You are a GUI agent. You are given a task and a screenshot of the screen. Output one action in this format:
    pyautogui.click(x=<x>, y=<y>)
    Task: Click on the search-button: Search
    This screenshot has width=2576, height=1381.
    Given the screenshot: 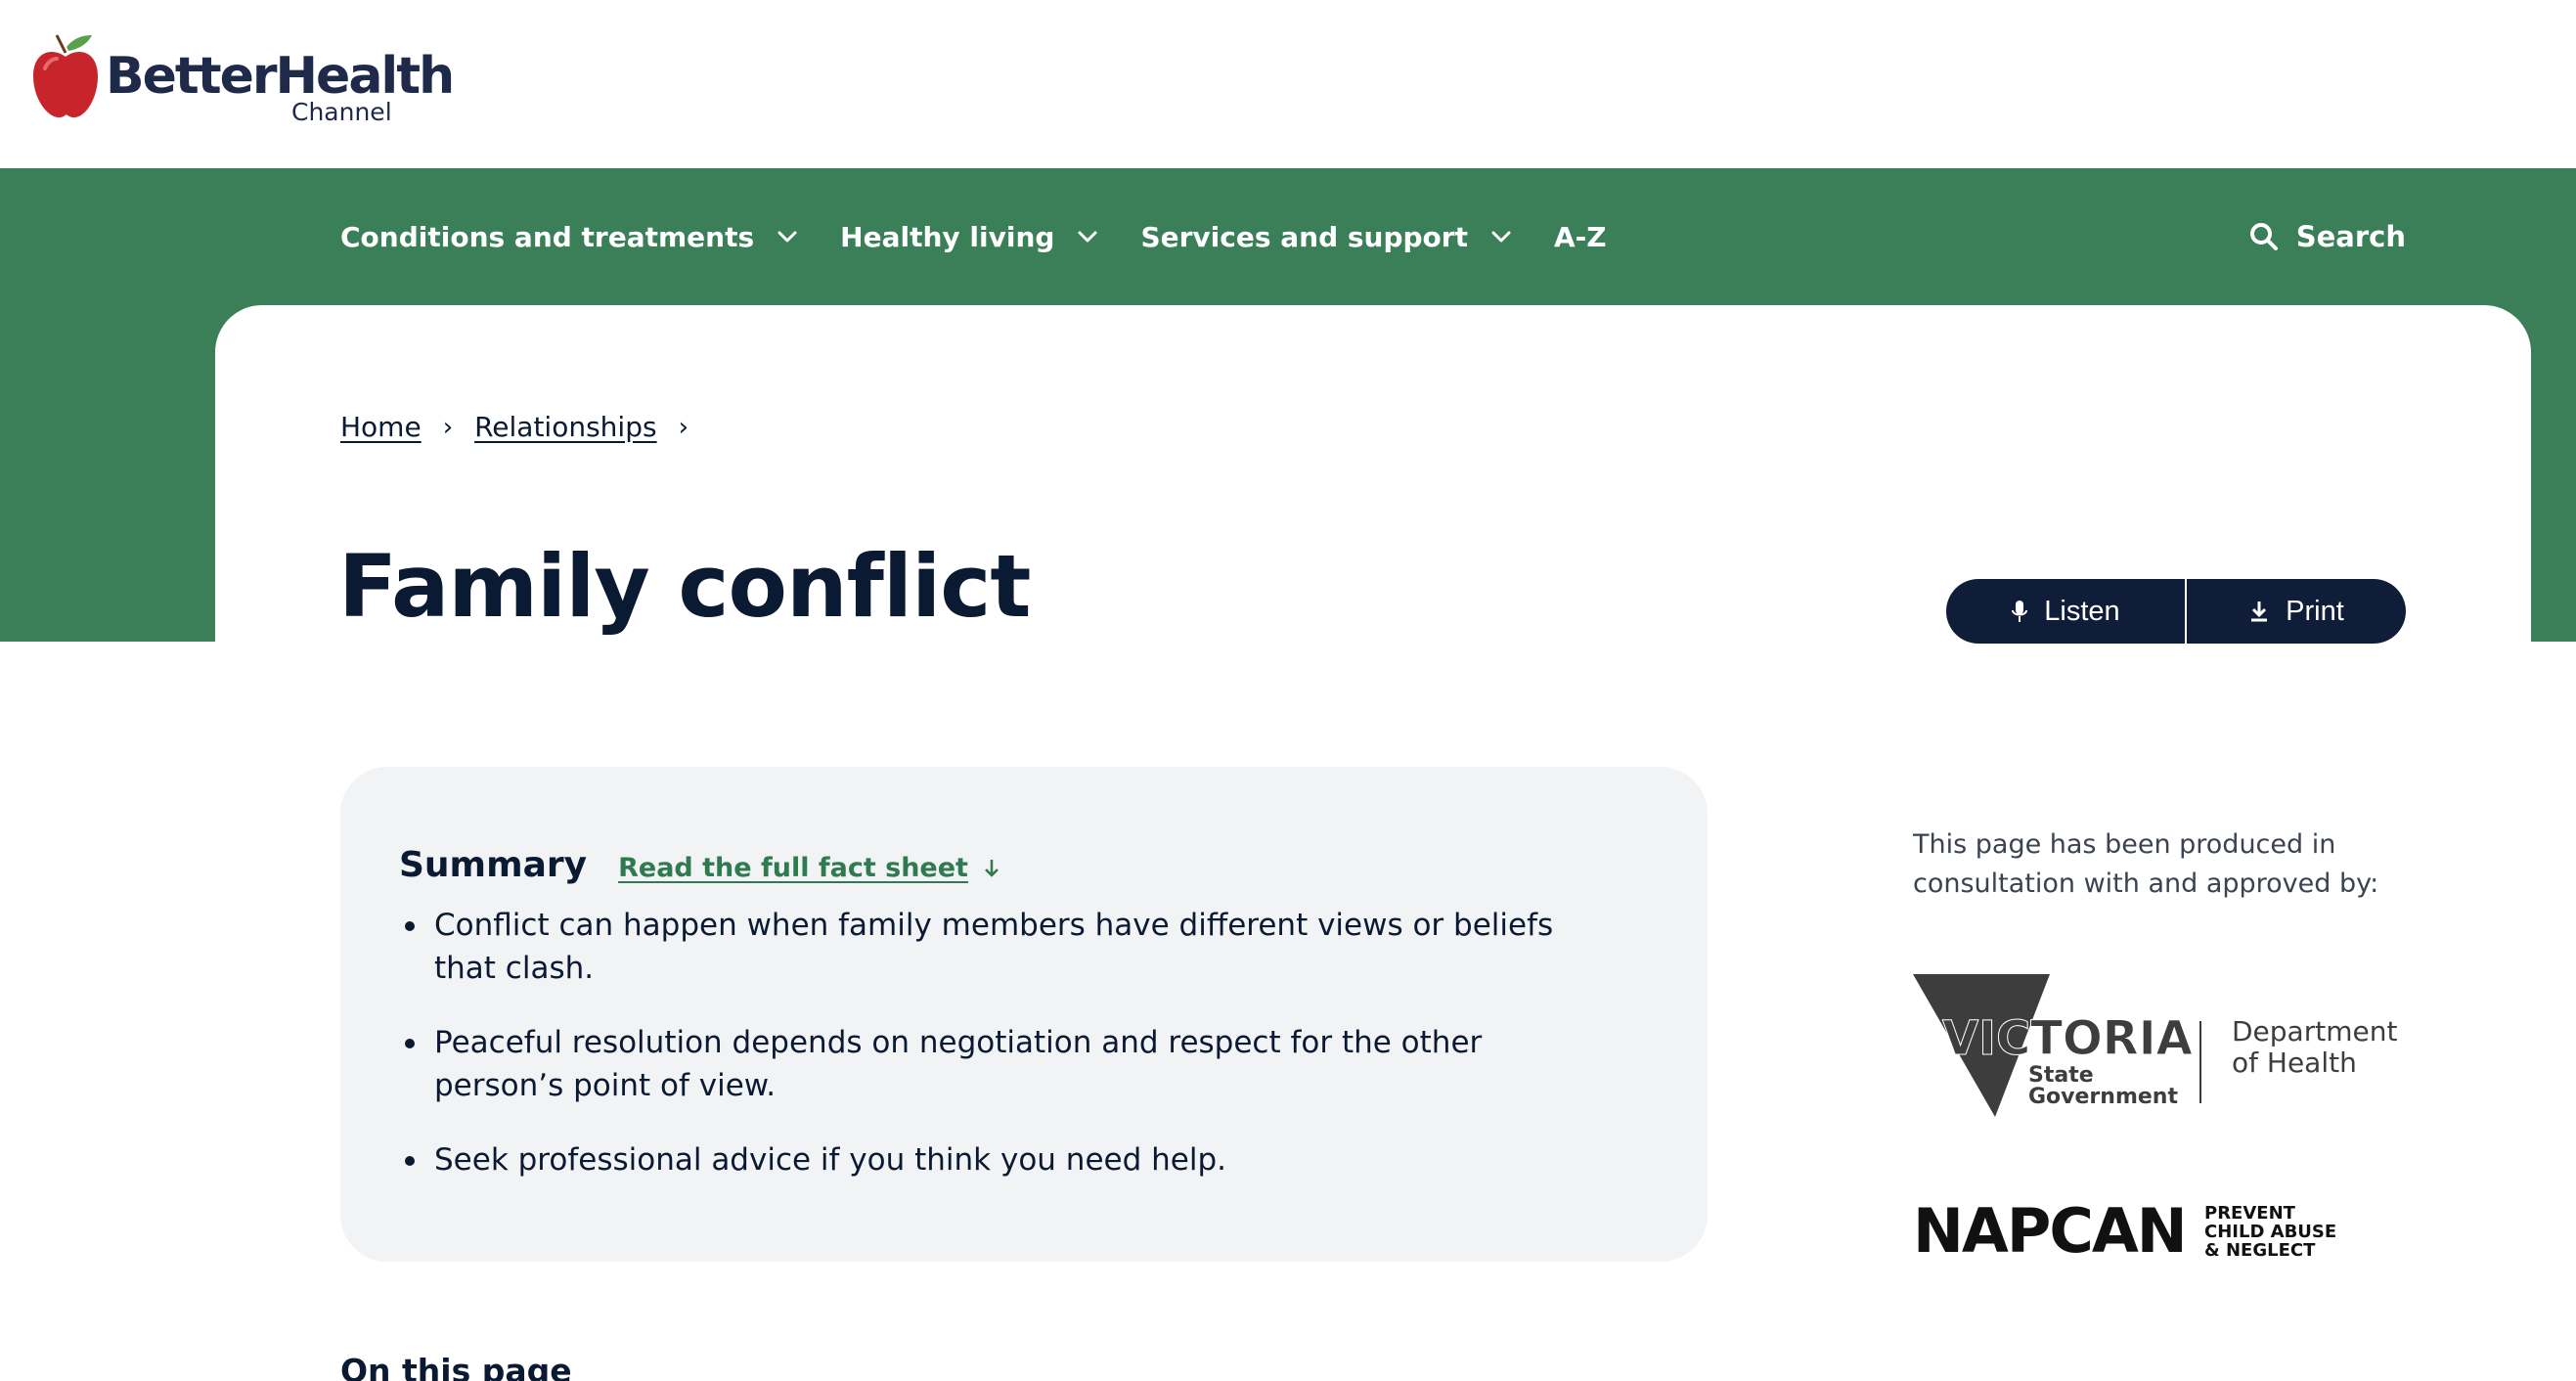 What is the action you would take?
    pyautogui.click(x=2327, y=236)
    